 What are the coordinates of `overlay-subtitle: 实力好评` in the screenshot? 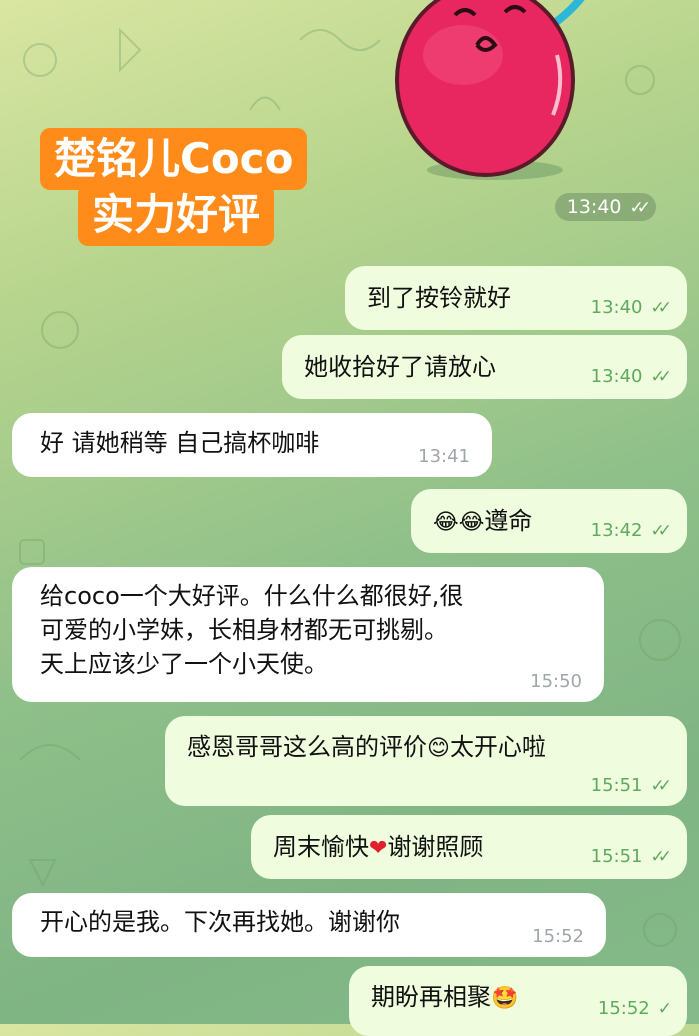 It's located at (176, 215).